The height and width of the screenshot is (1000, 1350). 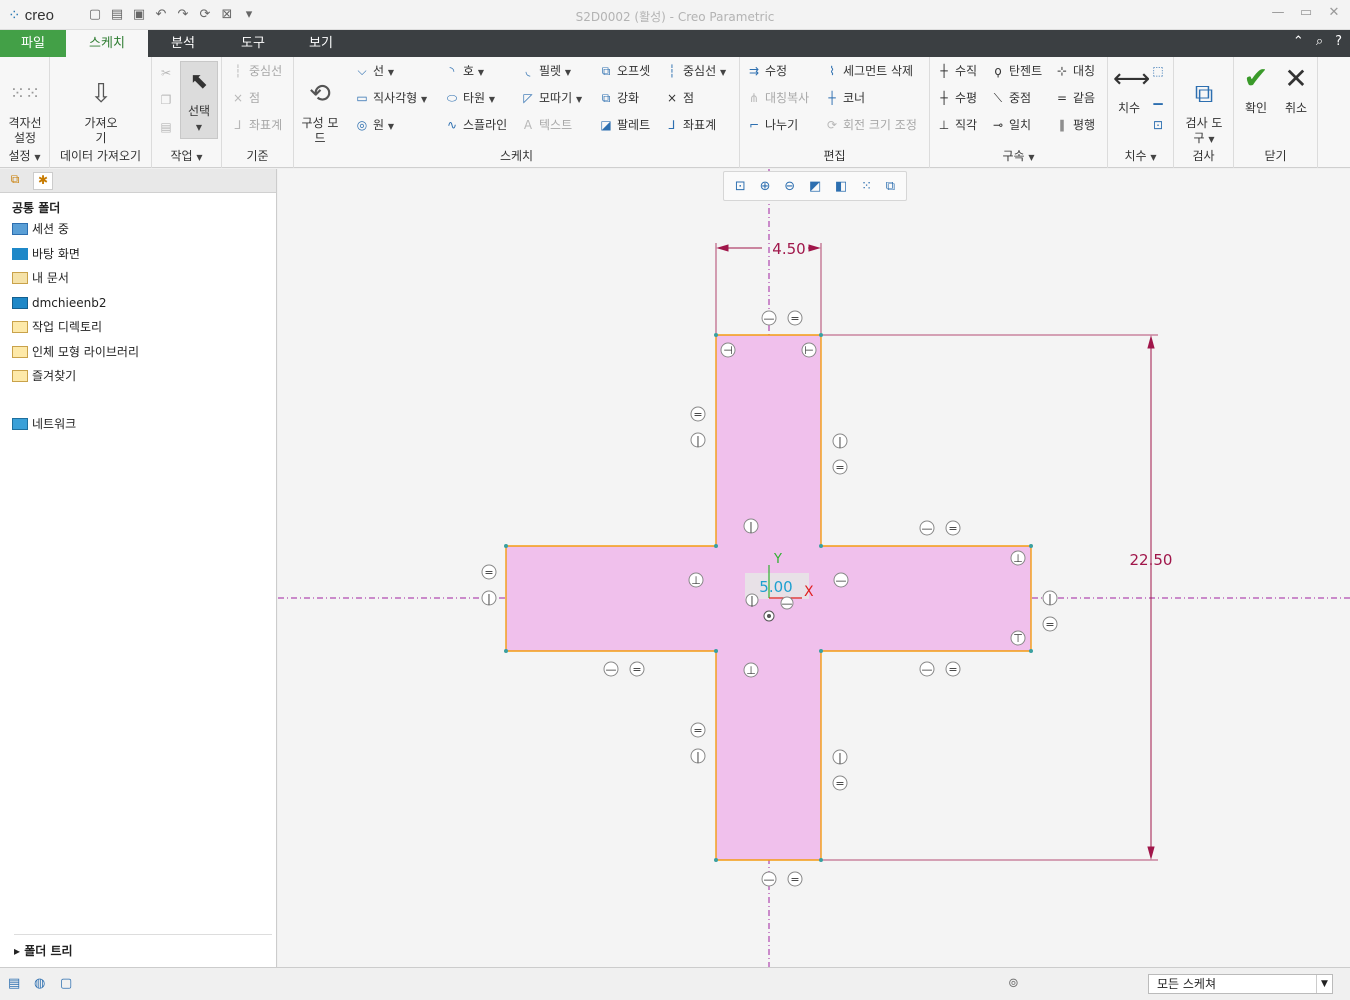 What do you see at coordinates (107, 43) in the screenshot?
I see `tab-sketch: 스케치` at bounding box center [107, 43].